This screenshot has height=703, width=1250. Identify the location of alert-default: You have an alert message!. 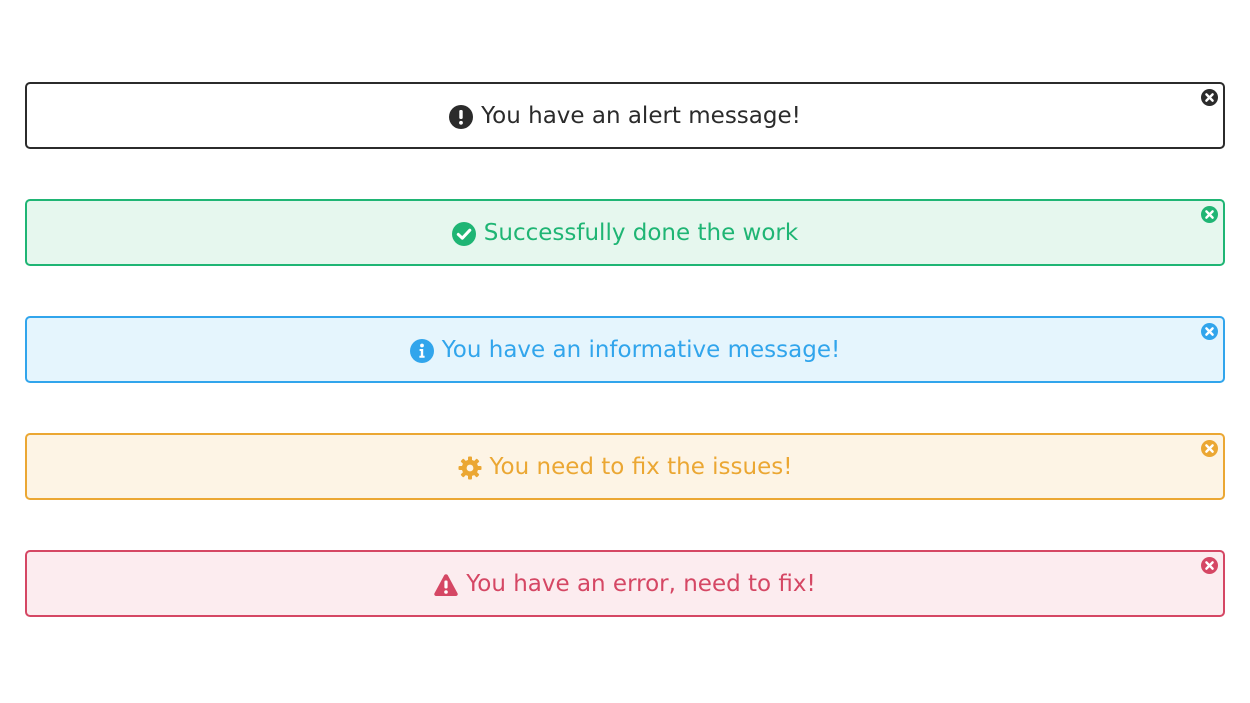
(625, 115).